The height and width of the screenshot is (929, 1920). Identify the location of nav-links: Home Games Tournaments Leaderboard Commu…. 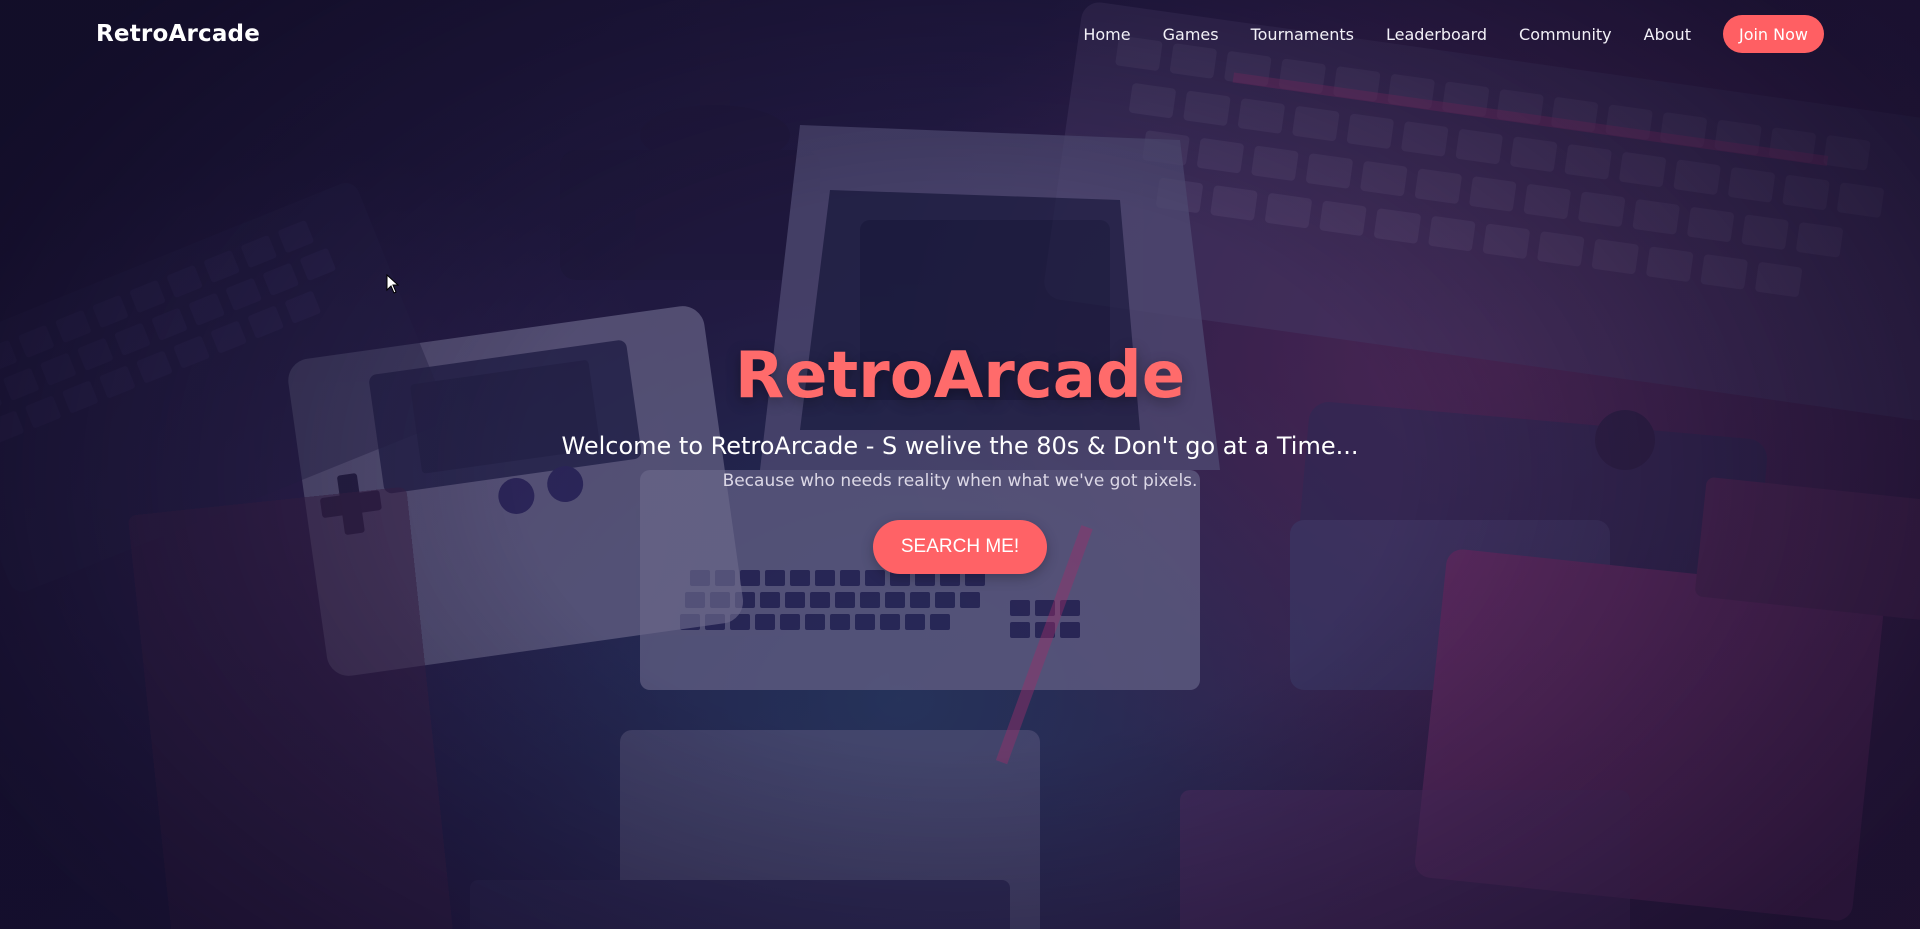
(1453, 34).